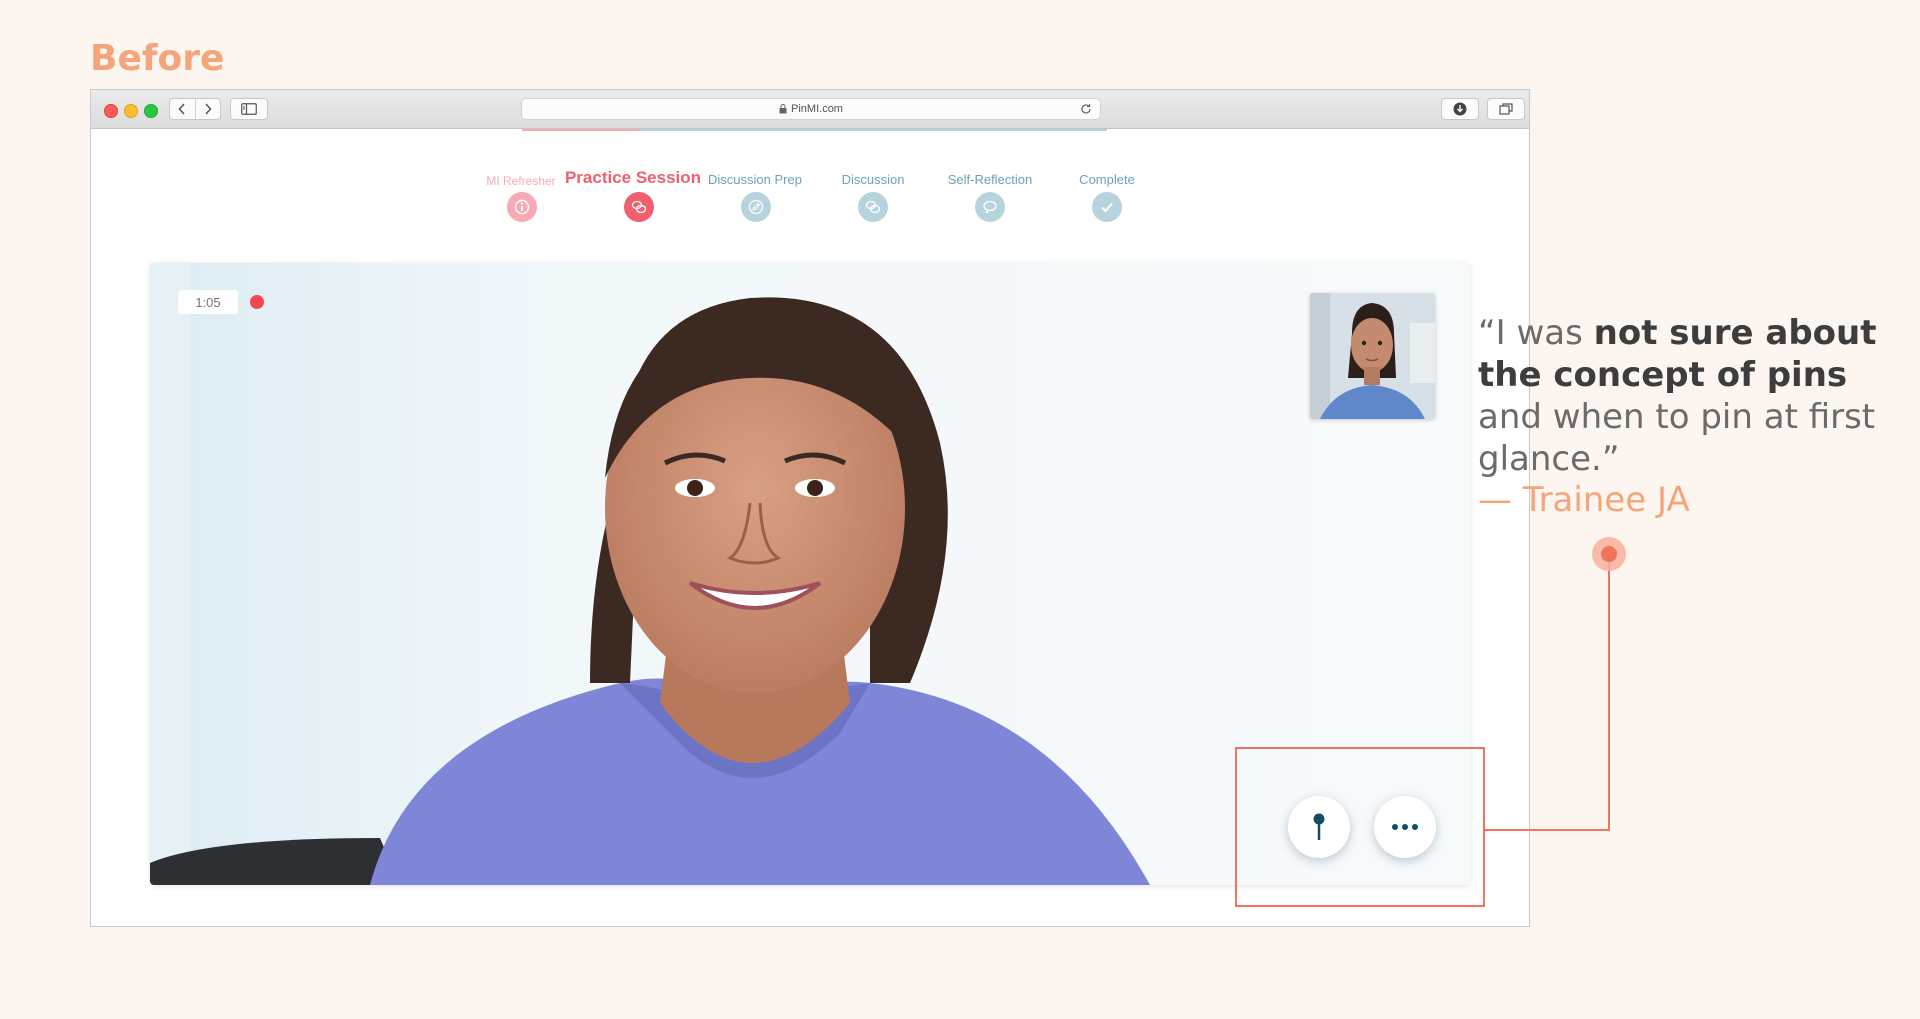 This screenshot has height=1019, width=1920. I want to click on step-label-practice-session: Practice Session, so click(633, 177).